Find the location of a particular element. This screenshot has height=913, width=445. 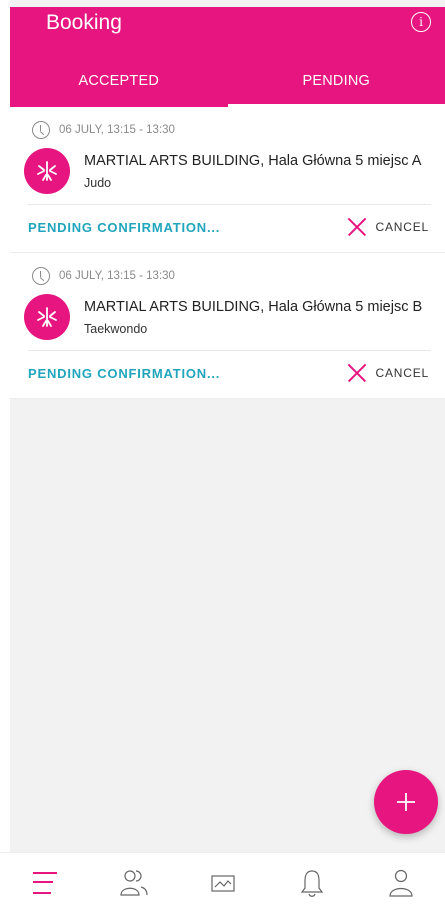

profile-icon is located at coordinates (400, 883).